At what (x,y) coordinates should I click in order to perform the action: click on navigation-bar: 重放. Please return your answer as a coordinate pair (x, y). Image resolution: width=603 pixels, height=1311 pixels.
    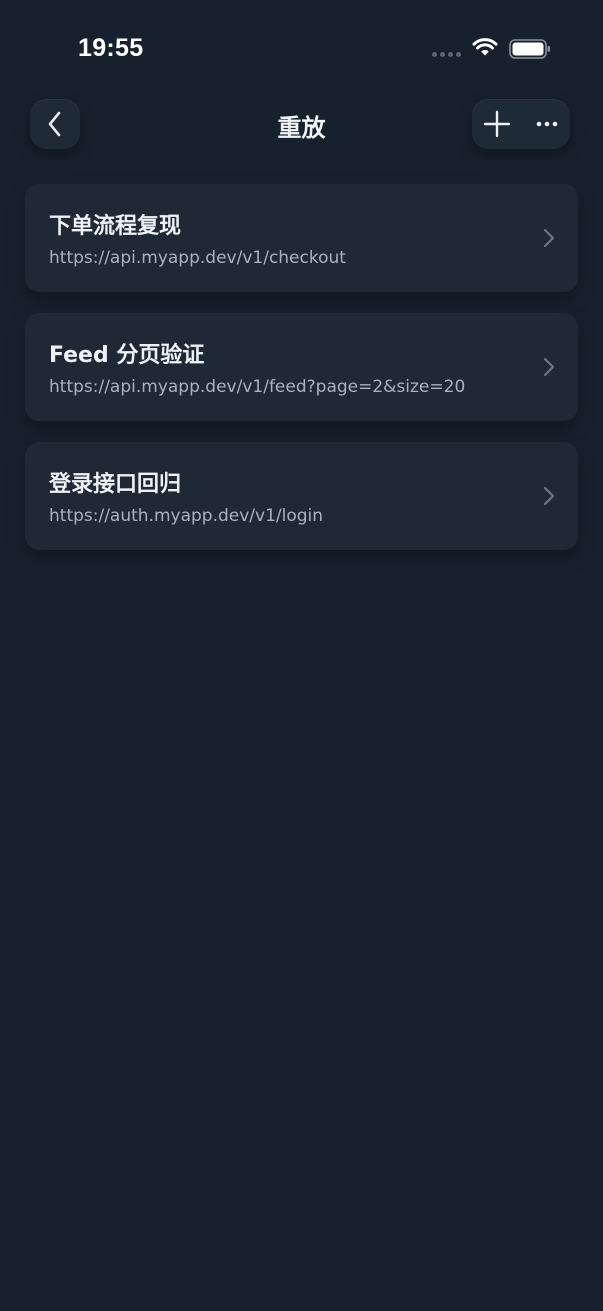
    Looking at the image, I should click on (301, 127).